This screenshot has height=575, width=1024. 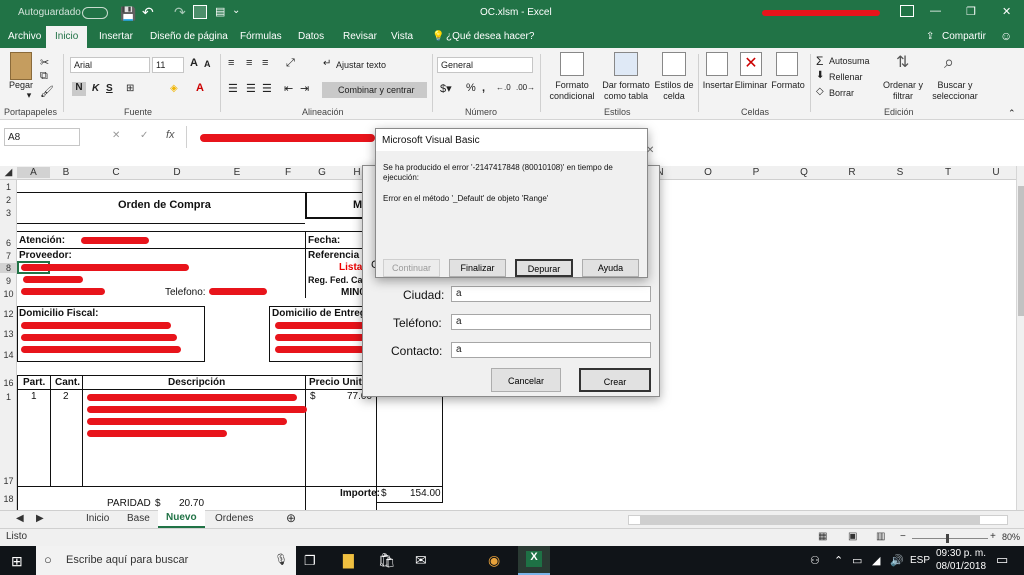 I want to click on volume-icon: 🔊, so click(x=897, y=560).